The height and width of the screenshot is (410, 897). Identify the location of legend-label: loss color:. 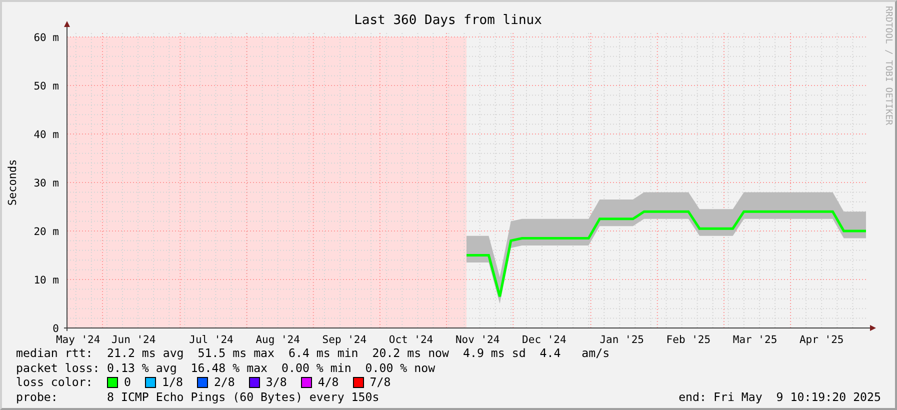
(55, 382).